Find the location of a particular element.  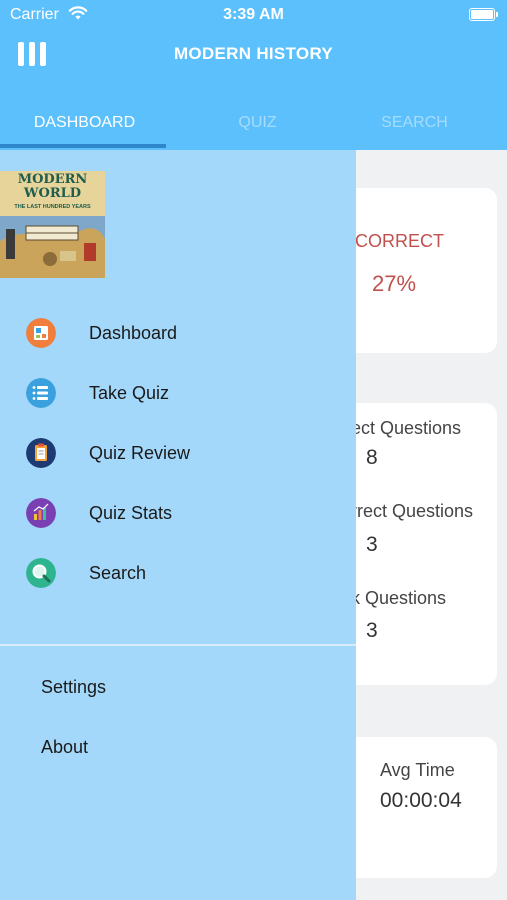

tab-indicator is located at coordinates (83, 146).